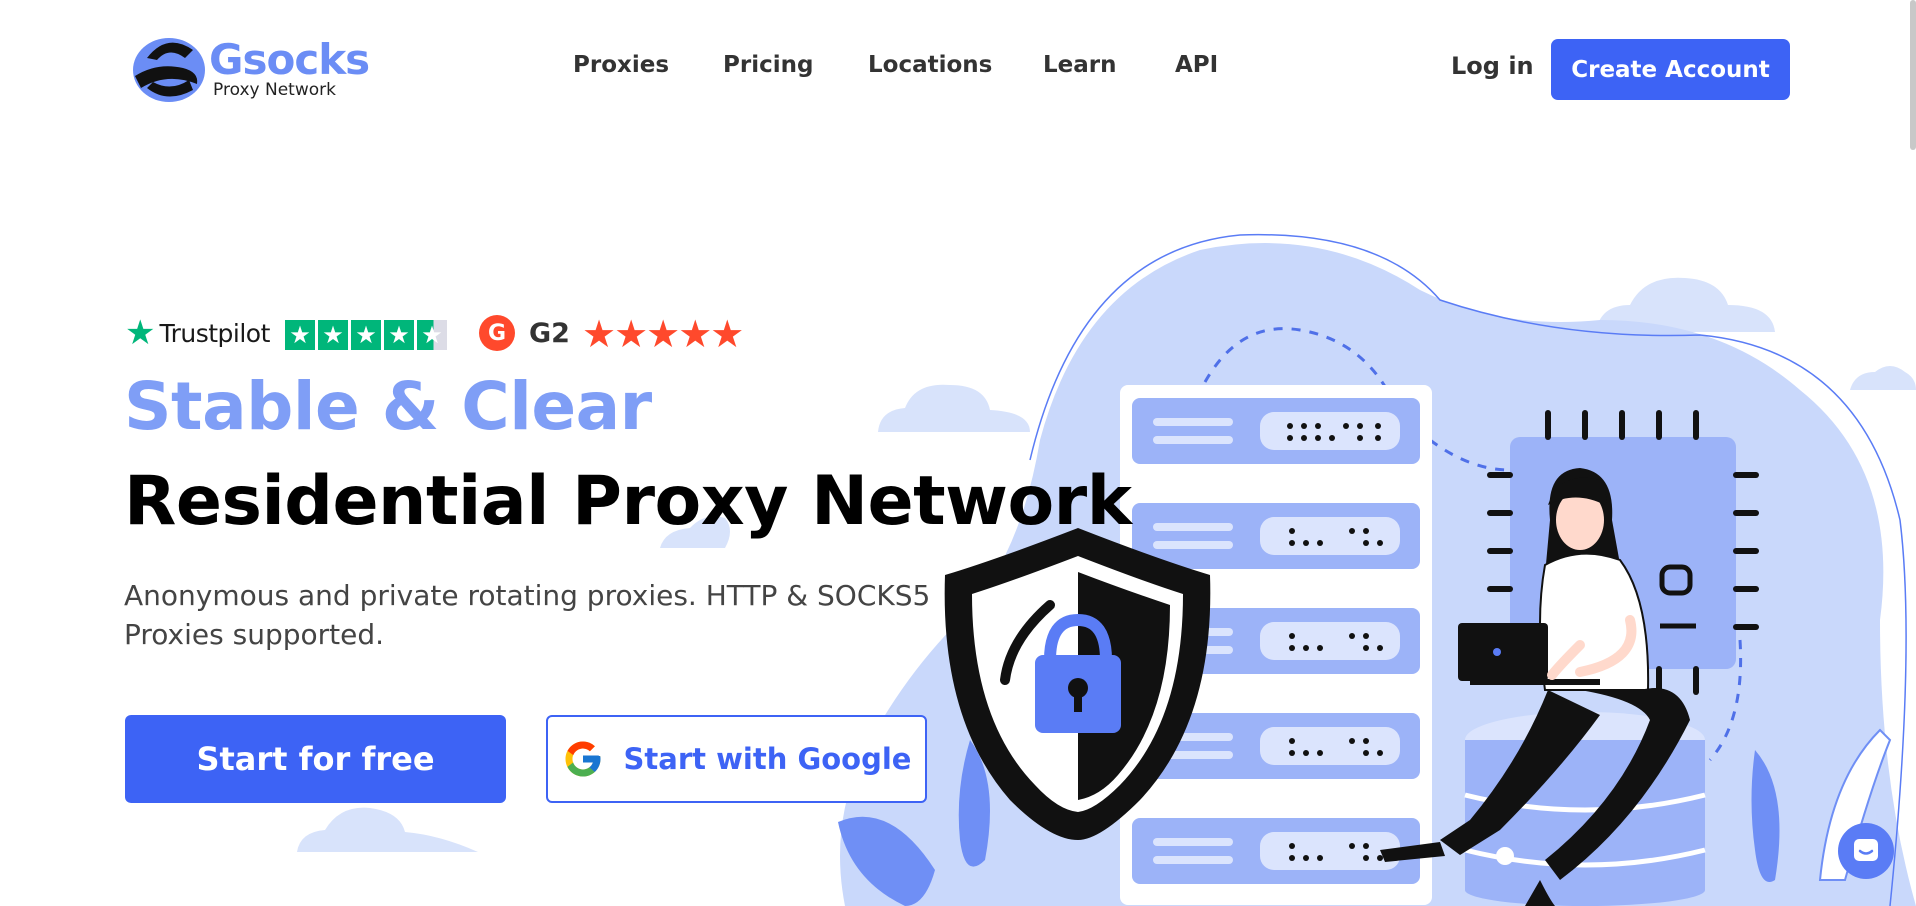 This screenshot has width=1916, height=906. I want to click on chat-icon, so click(1866, 850).